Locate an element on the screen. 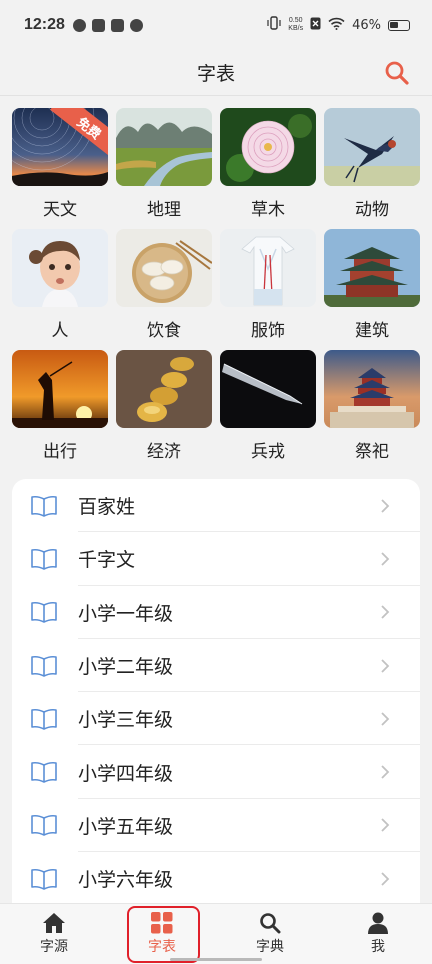 The image size is (432, 964). tab-origins: 字源 is located at coordinates (54, 934).